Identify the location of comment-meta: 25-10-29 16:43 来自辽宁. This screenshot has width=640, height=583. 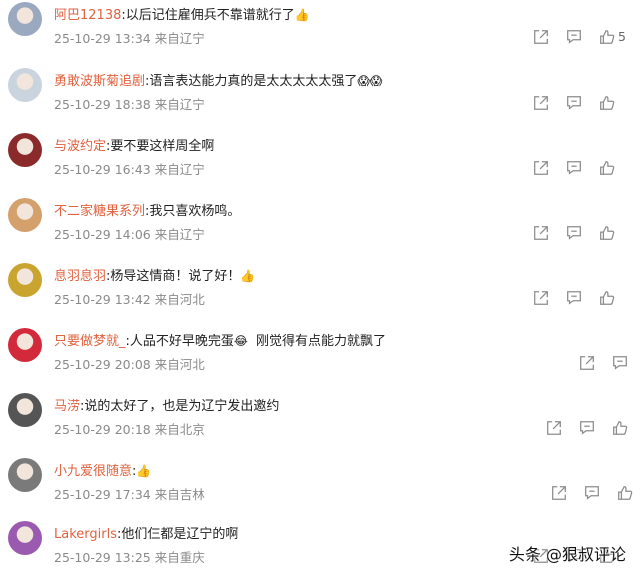
(129, 170).